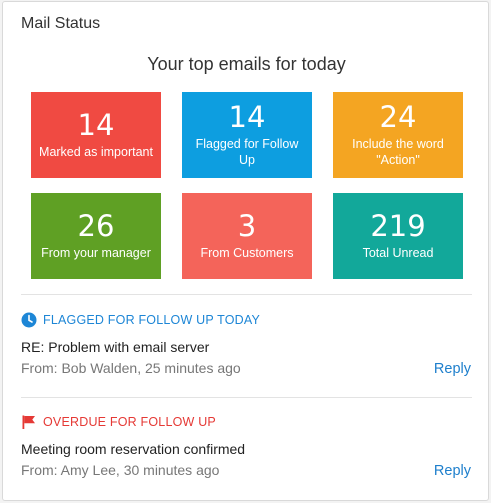 The image size is (491, 503). Describe the element at coordinates (133, 449) in the screenshot. I see `email-subject: Meeting room reservation confirmed` at that location.